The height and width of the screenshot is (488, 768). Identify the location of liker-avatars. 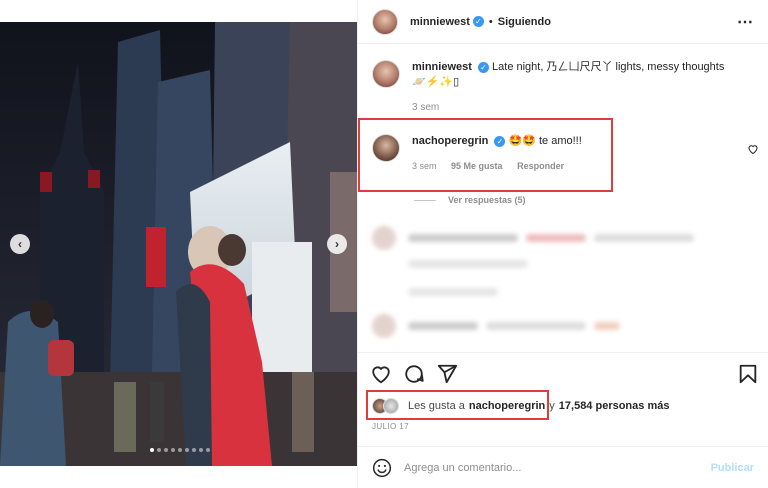
(388, 406).